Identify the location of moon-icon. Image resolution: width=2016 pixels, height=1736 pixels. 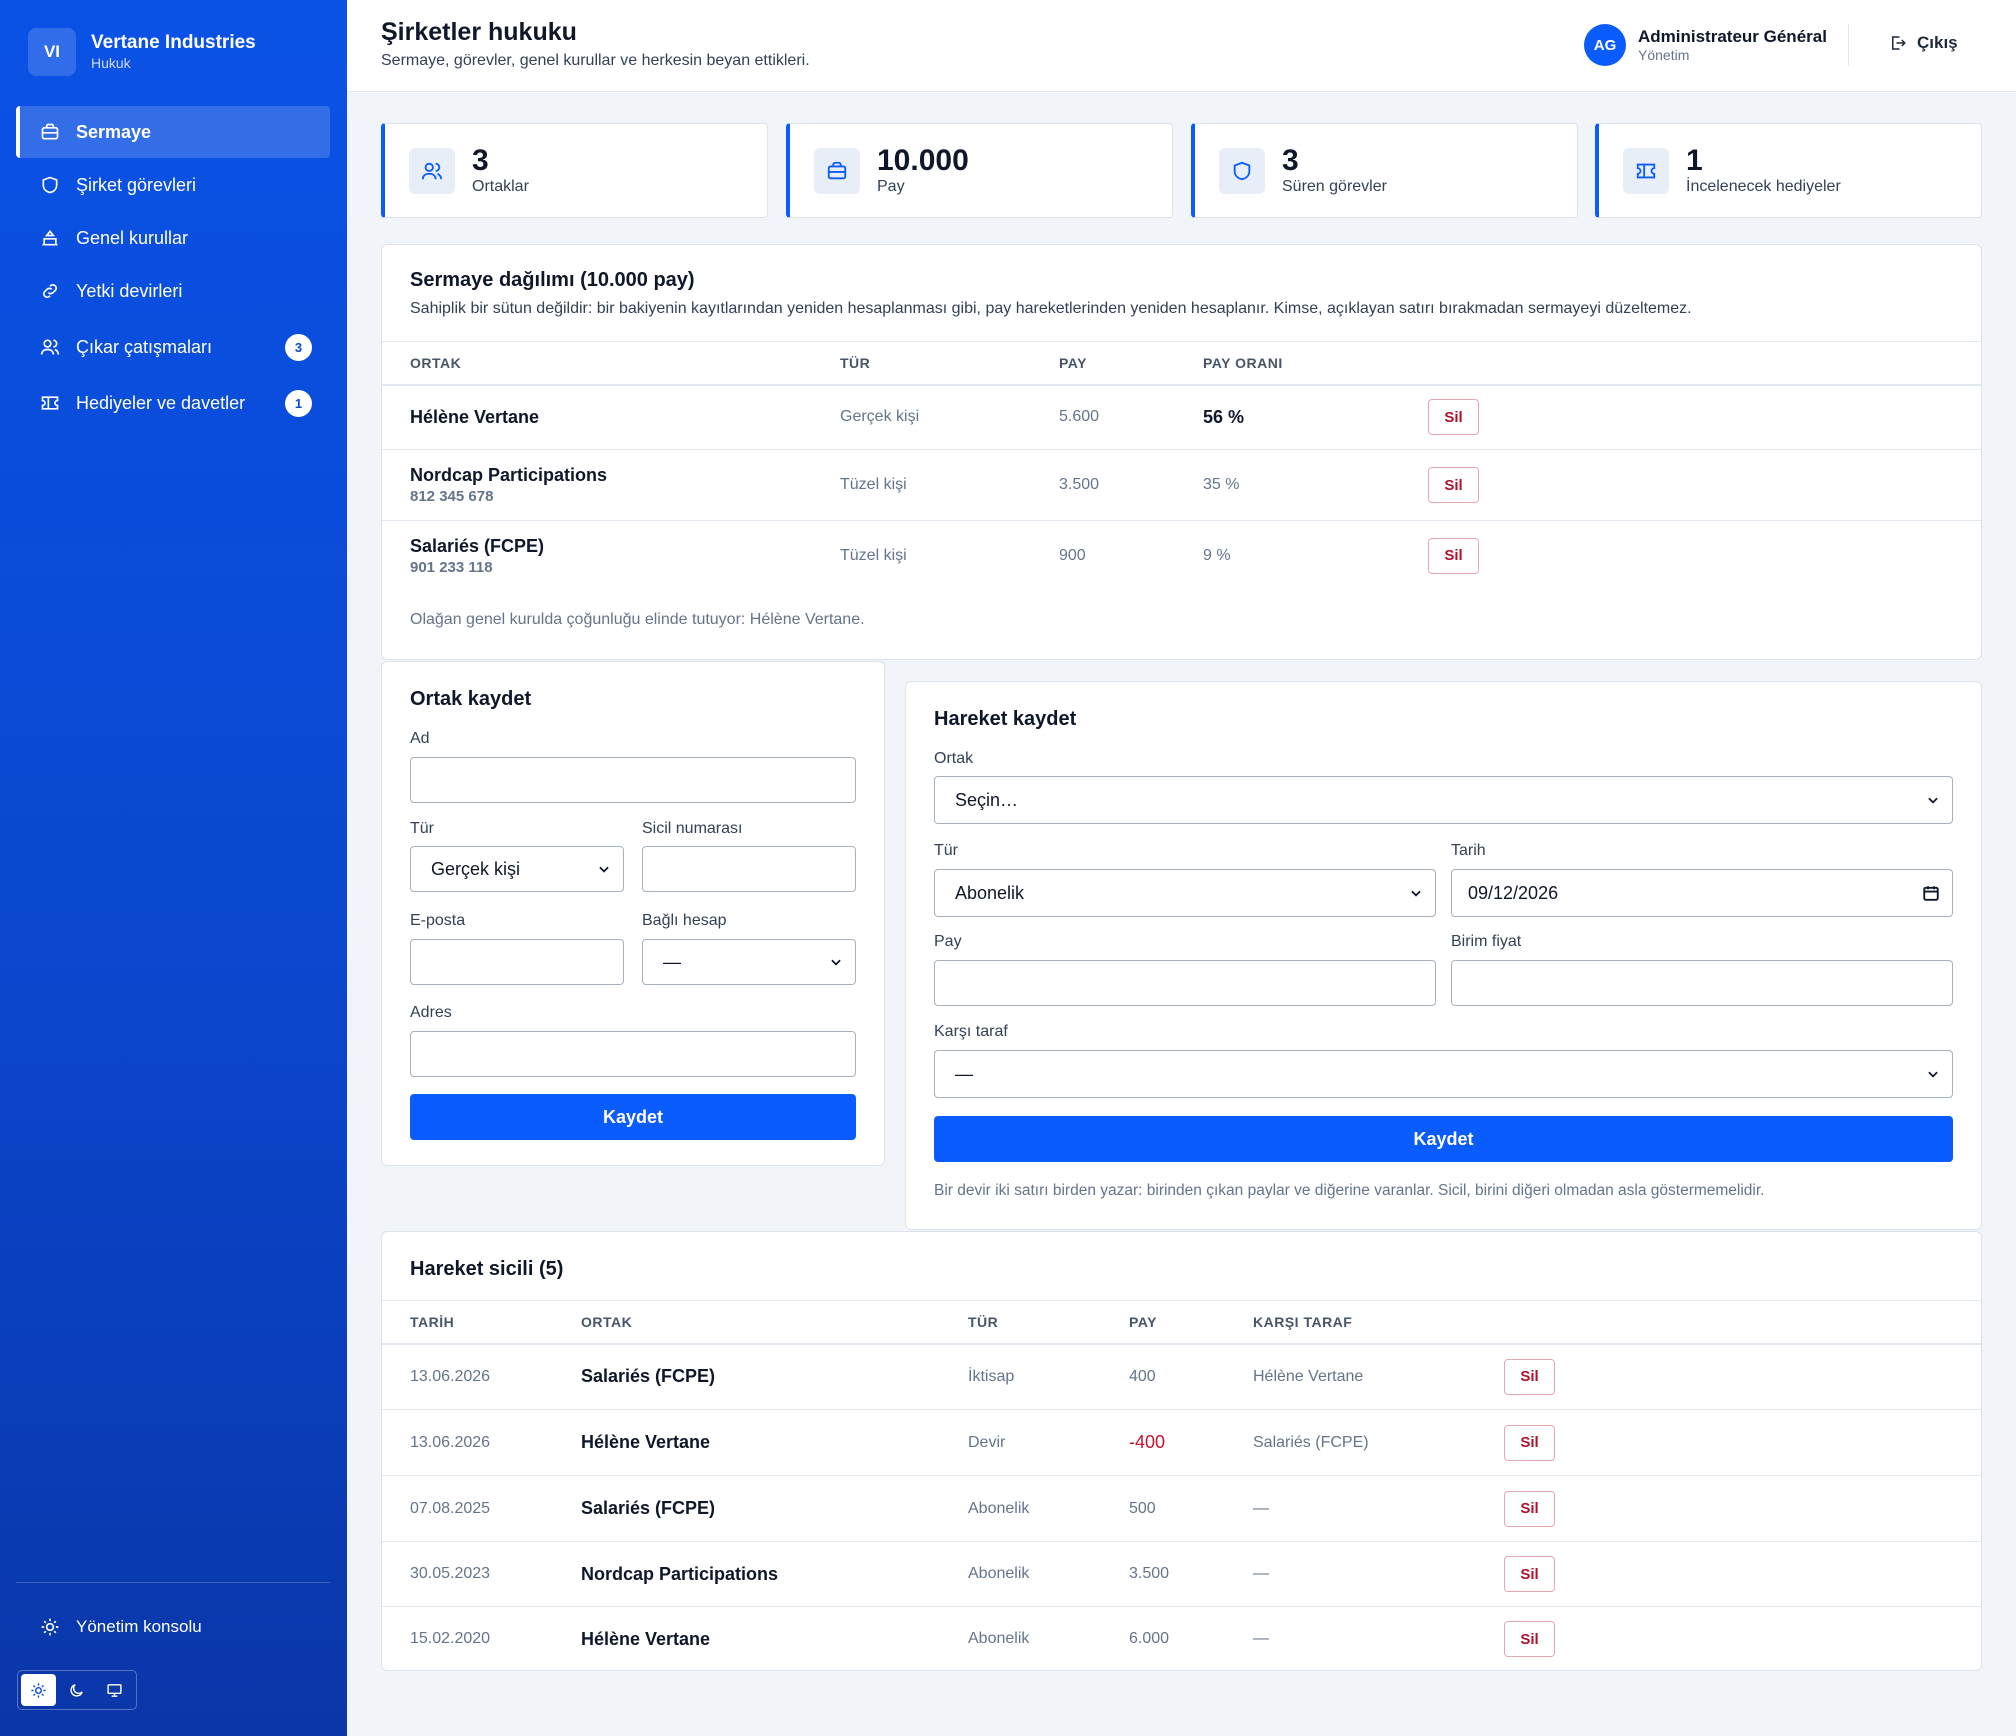
(76, 1690).